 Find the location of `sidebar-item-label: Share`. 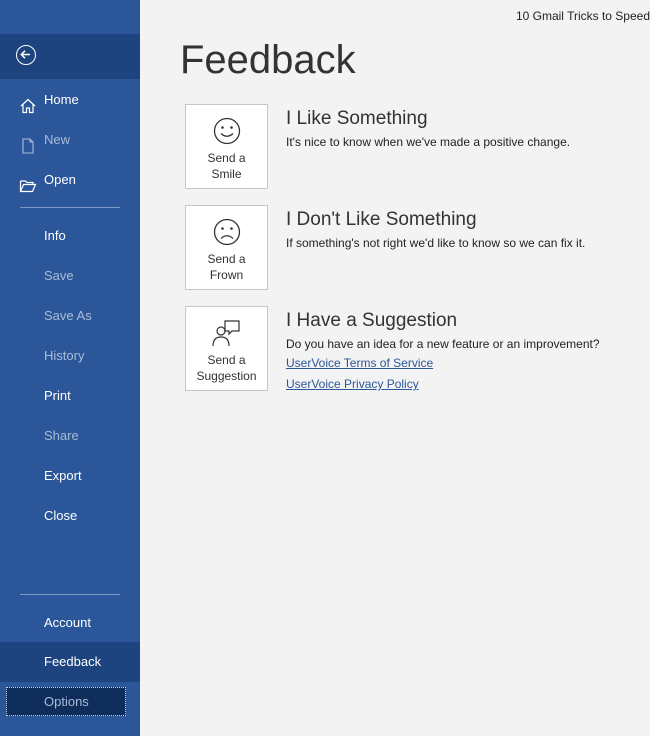

sidebar-item-label: Share is located at coordinates (61, 435).